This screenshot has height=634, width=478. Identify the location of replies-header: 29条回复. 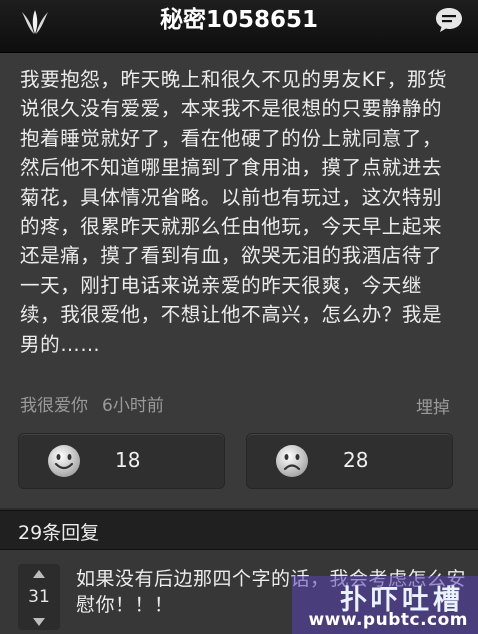
(239, 530).